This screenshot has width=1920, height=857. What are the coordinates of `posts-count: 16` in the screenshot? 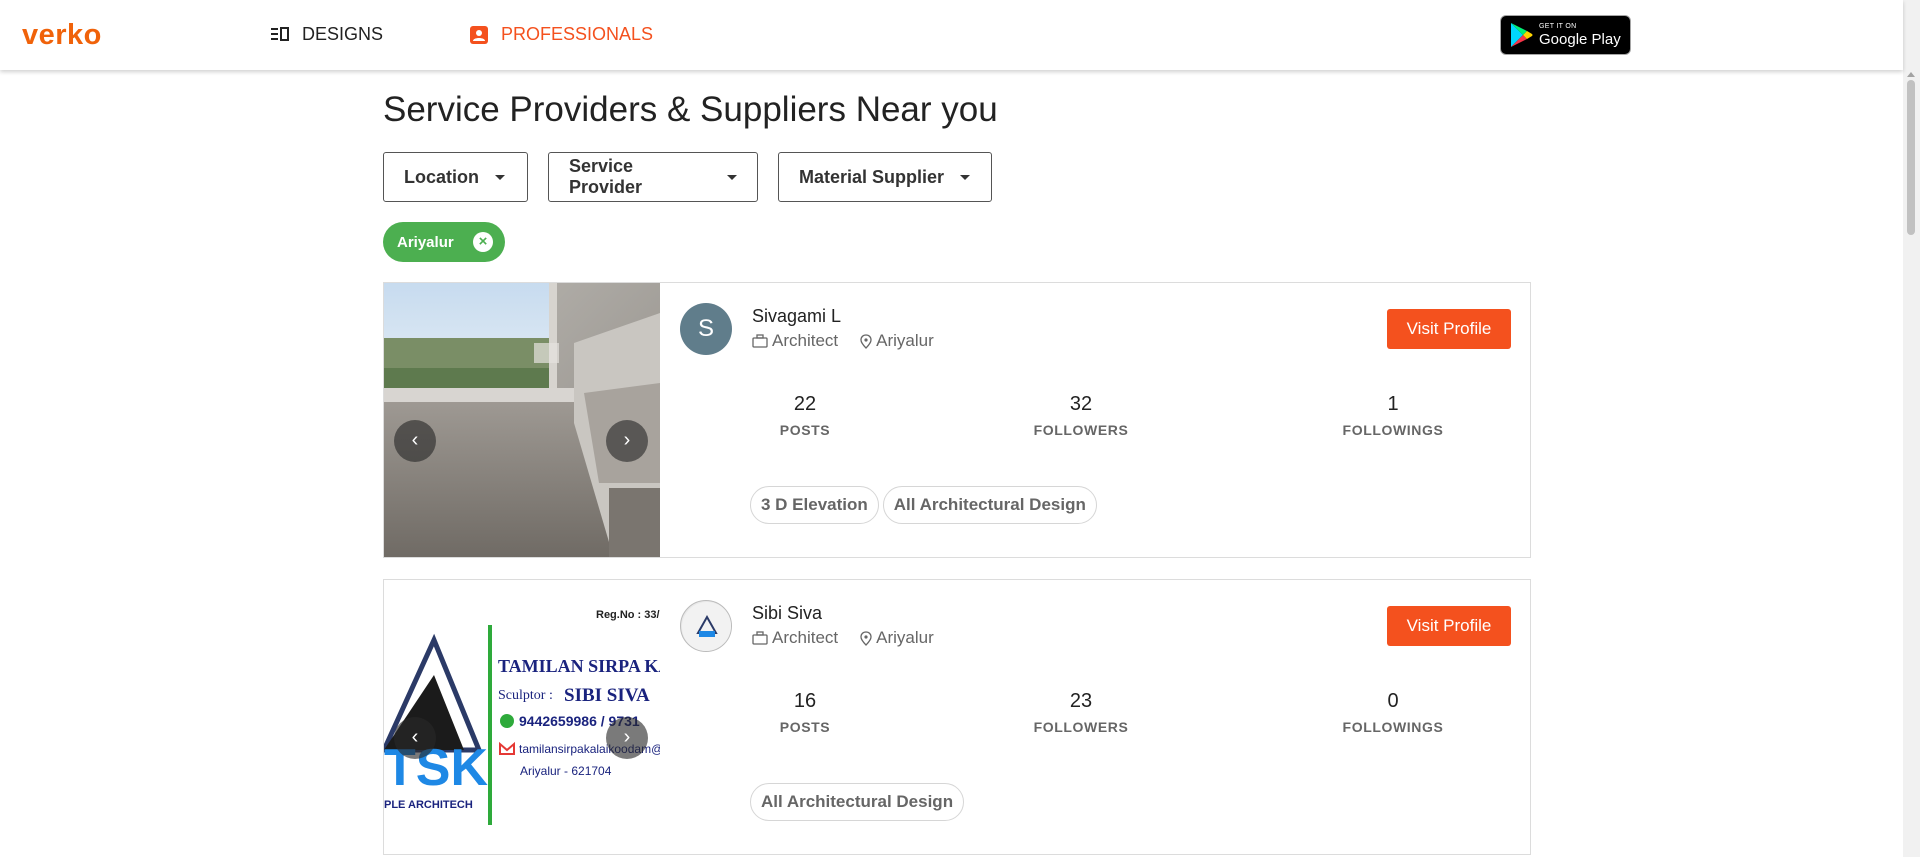 It's located at (805, 701).